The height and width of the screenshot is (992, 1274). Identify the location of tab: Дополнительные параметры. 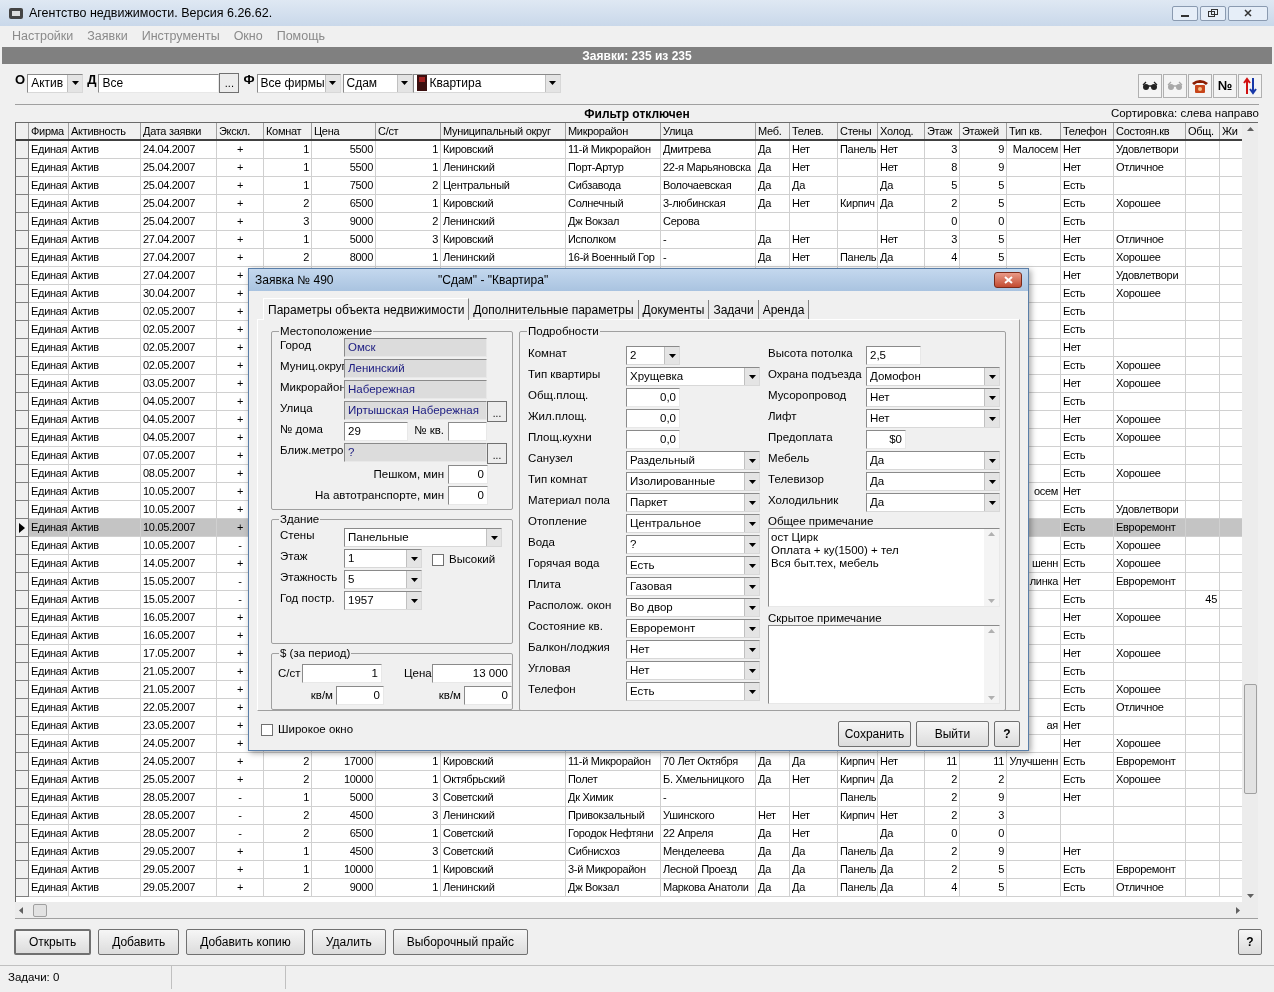
(554, 309).